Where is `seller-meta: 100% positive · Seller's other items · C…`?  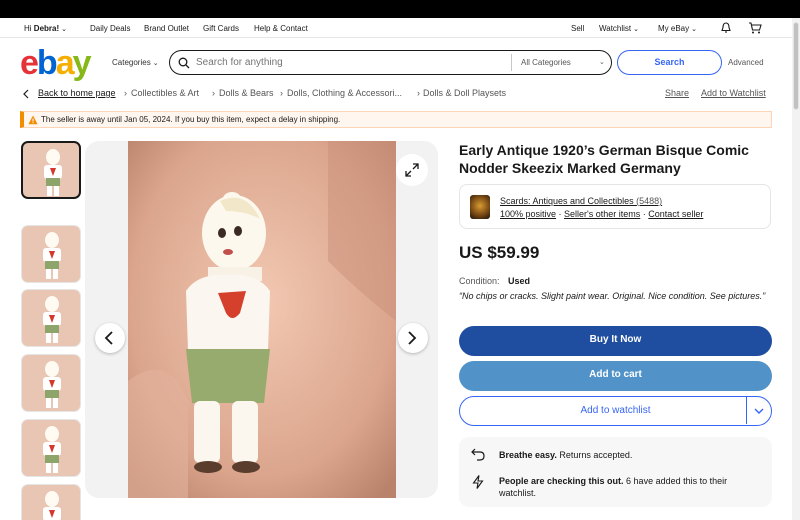
seller-meta: 100% positive · Seller's other items · C… is located at coordinates (602, 214).